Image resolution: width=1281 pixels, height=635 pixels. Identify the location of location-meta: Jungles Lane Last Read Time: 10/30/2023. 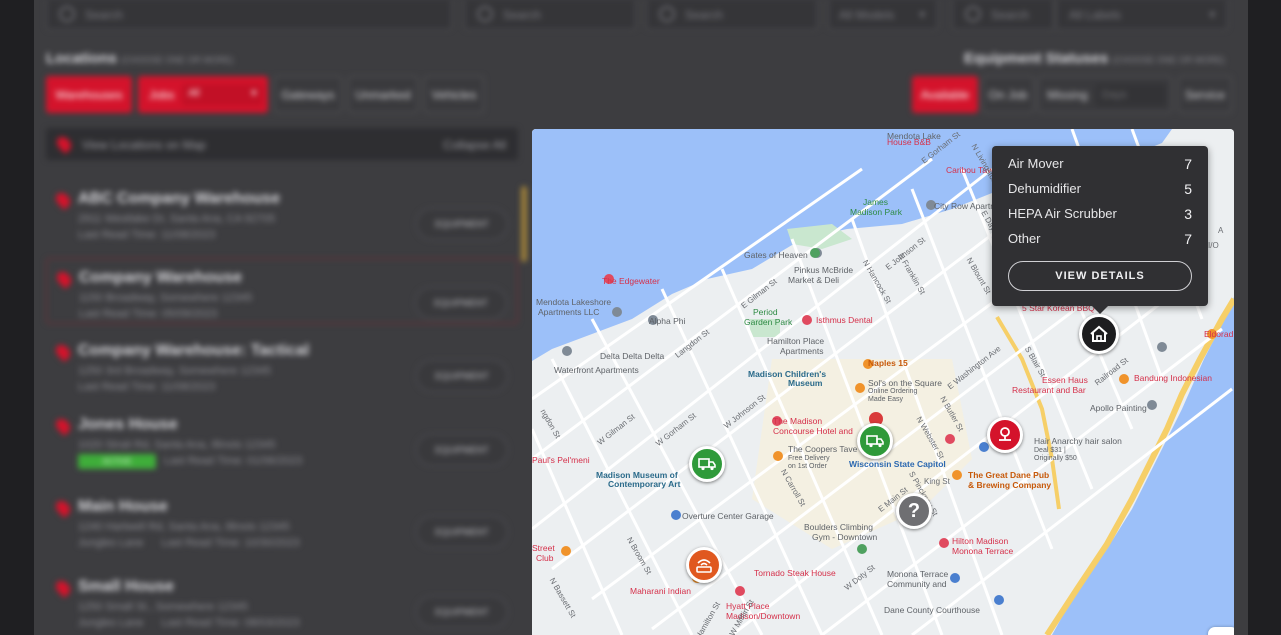
(189, 543).